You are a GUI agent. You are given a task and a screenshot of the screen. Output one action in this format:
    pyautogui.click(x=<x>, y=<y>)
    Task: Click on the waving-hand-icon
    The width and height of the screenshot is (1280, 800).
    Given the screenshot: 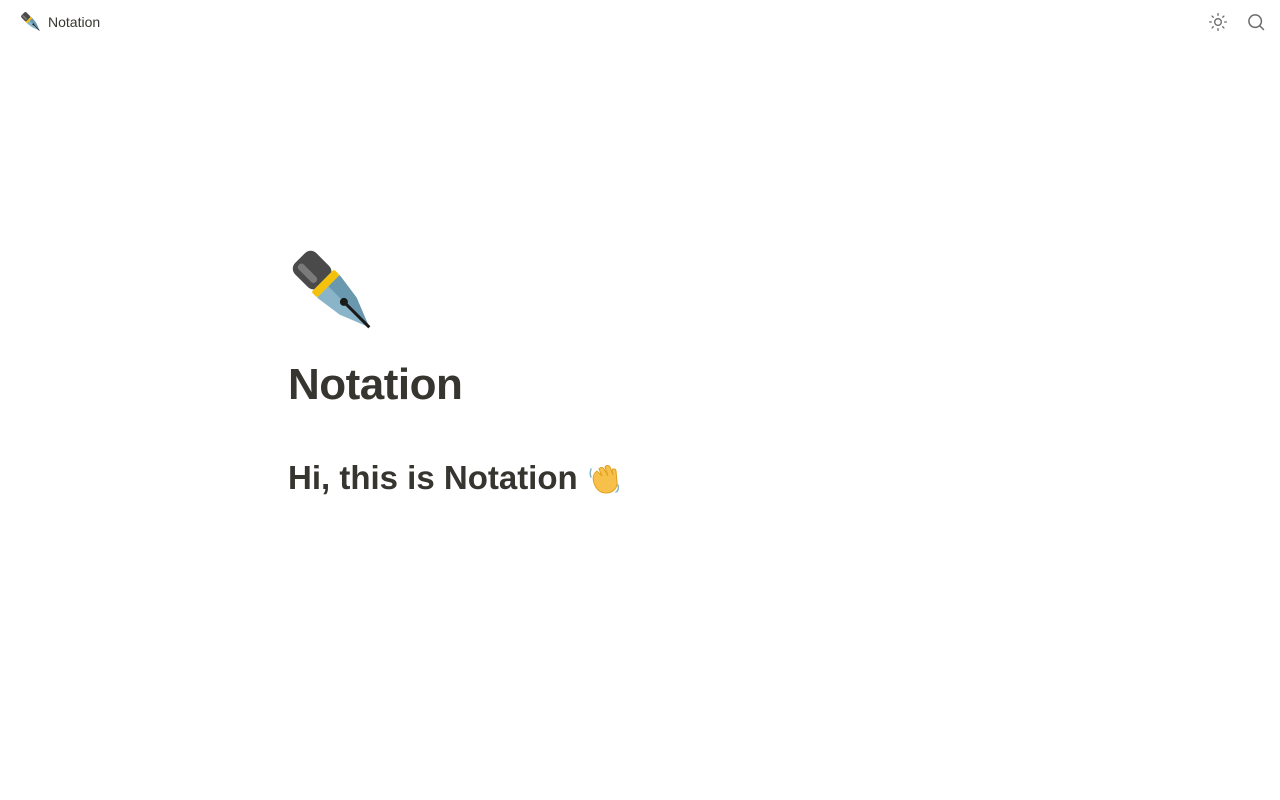 What is the action you would take?
    pyautogui.click(x=605, y=478)
    